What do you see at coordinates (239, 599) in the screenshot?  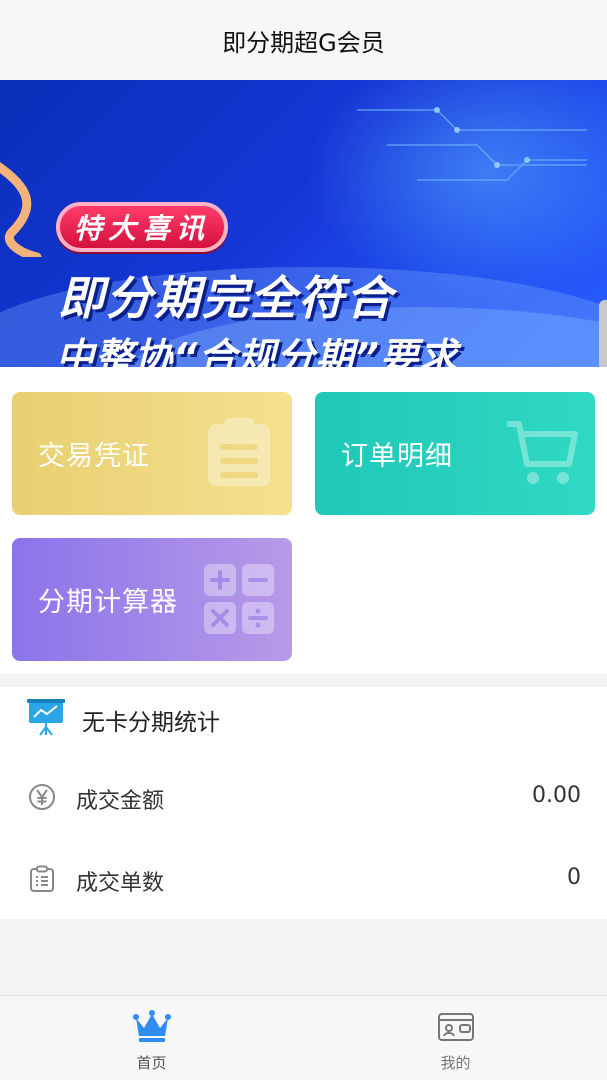 I see `calculator-icon` at bounding box center [239, 599].